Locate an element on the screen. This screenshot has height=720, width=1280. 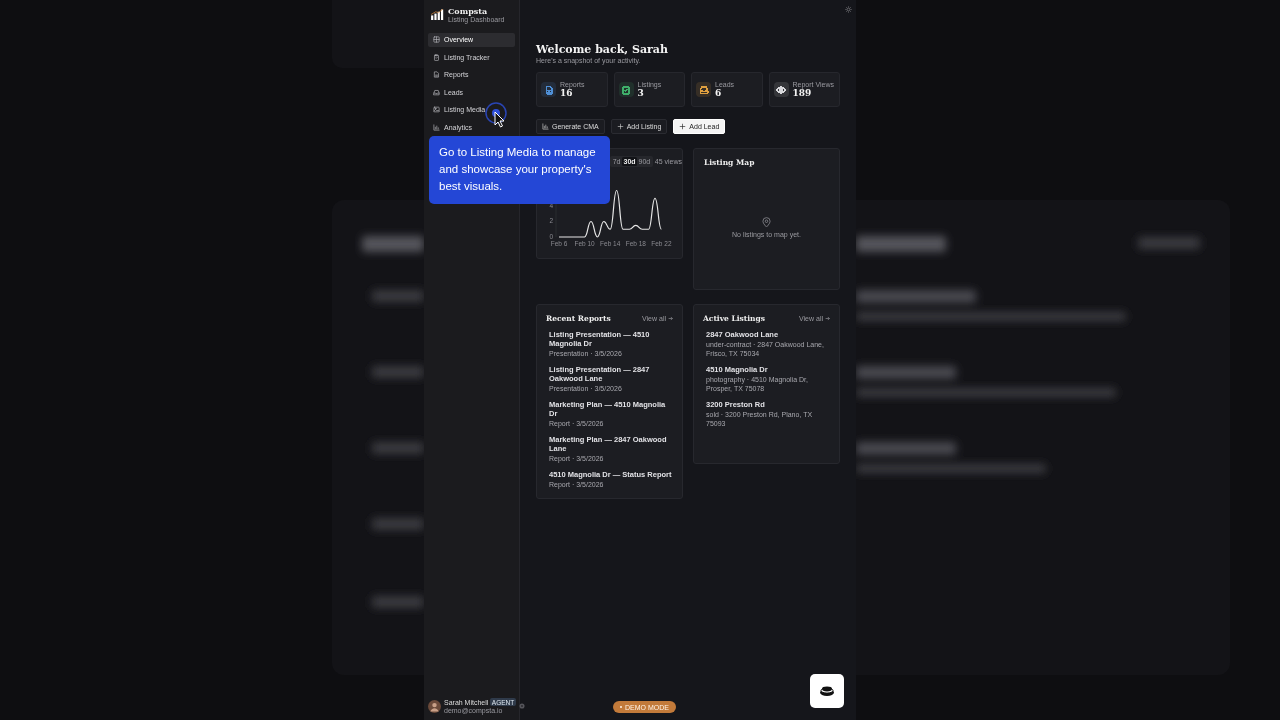
logo-icon is located at coordinates (437, 14).